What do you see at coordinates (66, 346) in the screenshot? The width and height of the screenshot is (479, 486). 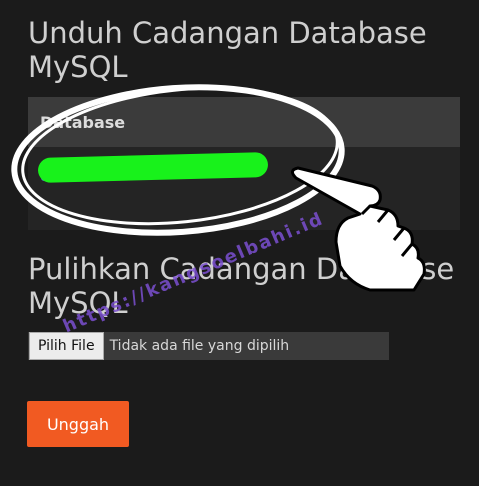 I see `choose-file-button: Pilih File` at bounding box center [66, 346].